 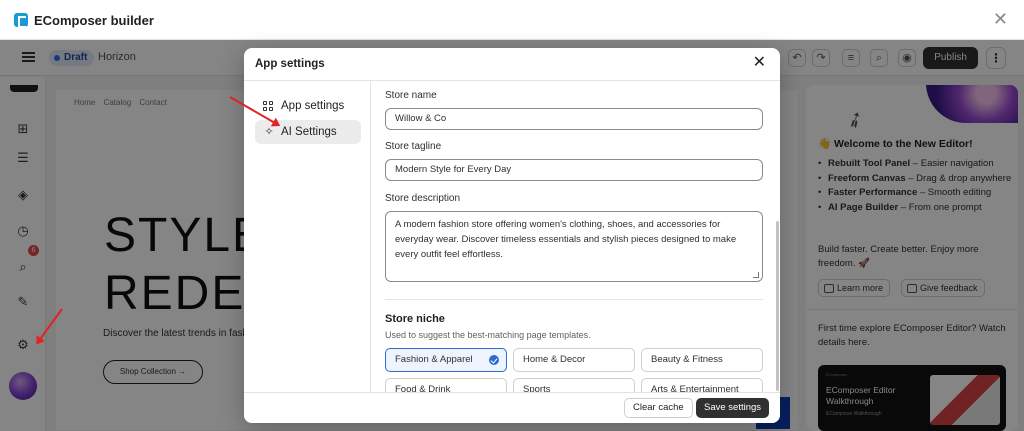 I want to click on section-divider, so click(x=574, y=299).